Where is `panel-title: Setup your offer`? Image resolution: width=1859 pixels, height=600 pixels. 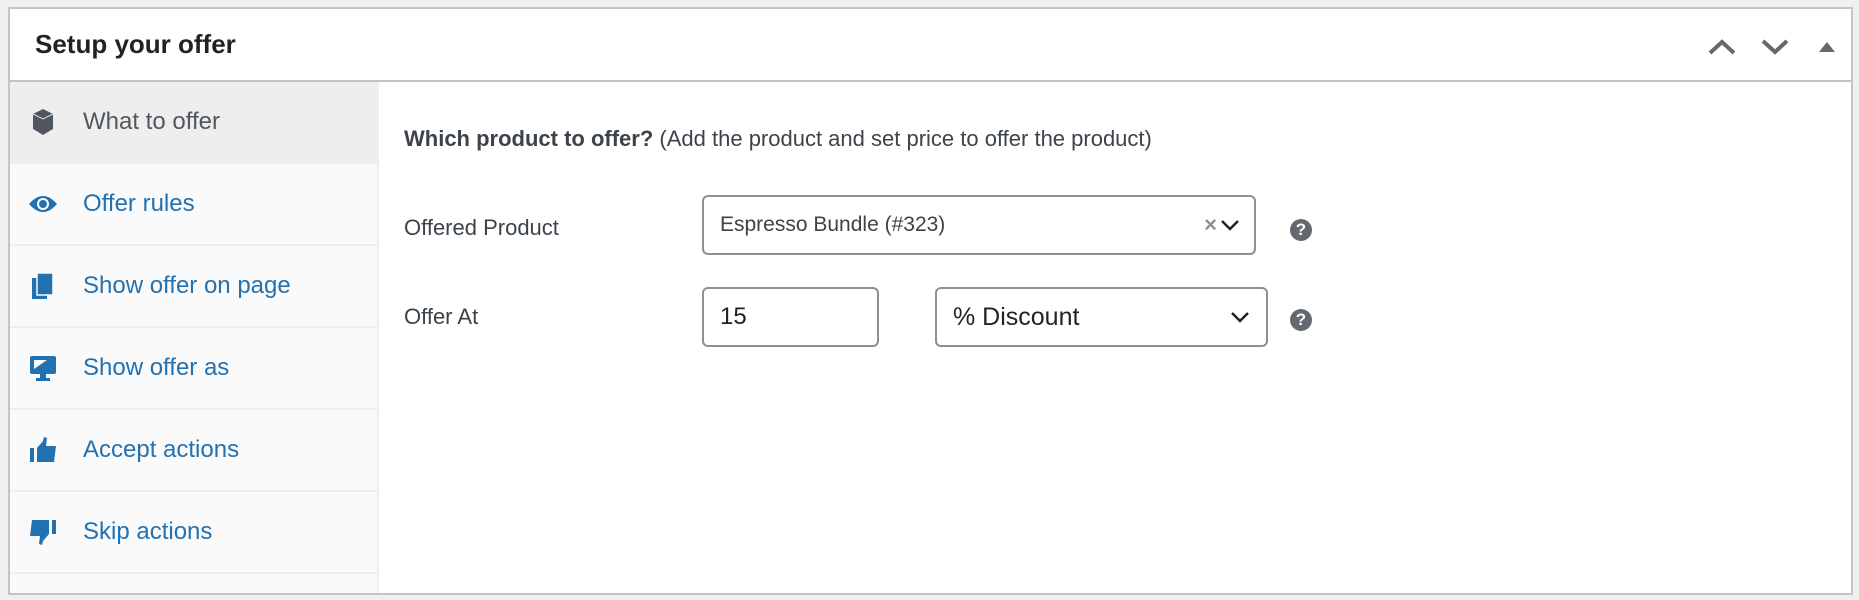 panel-title: Setup your offer is located at coordinates (135, 44).